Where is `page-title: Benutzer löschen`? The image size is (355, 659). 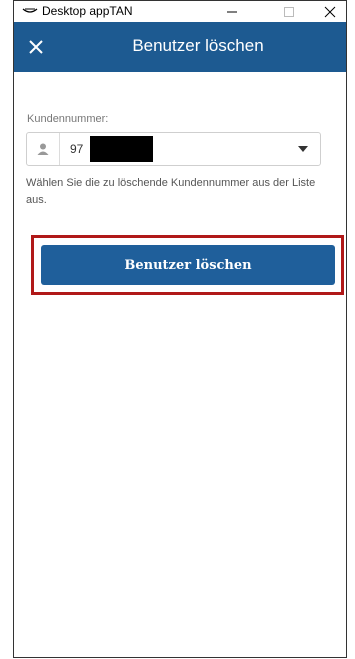 page-title: Benutzer löschen is located at coordinates (198, 45).